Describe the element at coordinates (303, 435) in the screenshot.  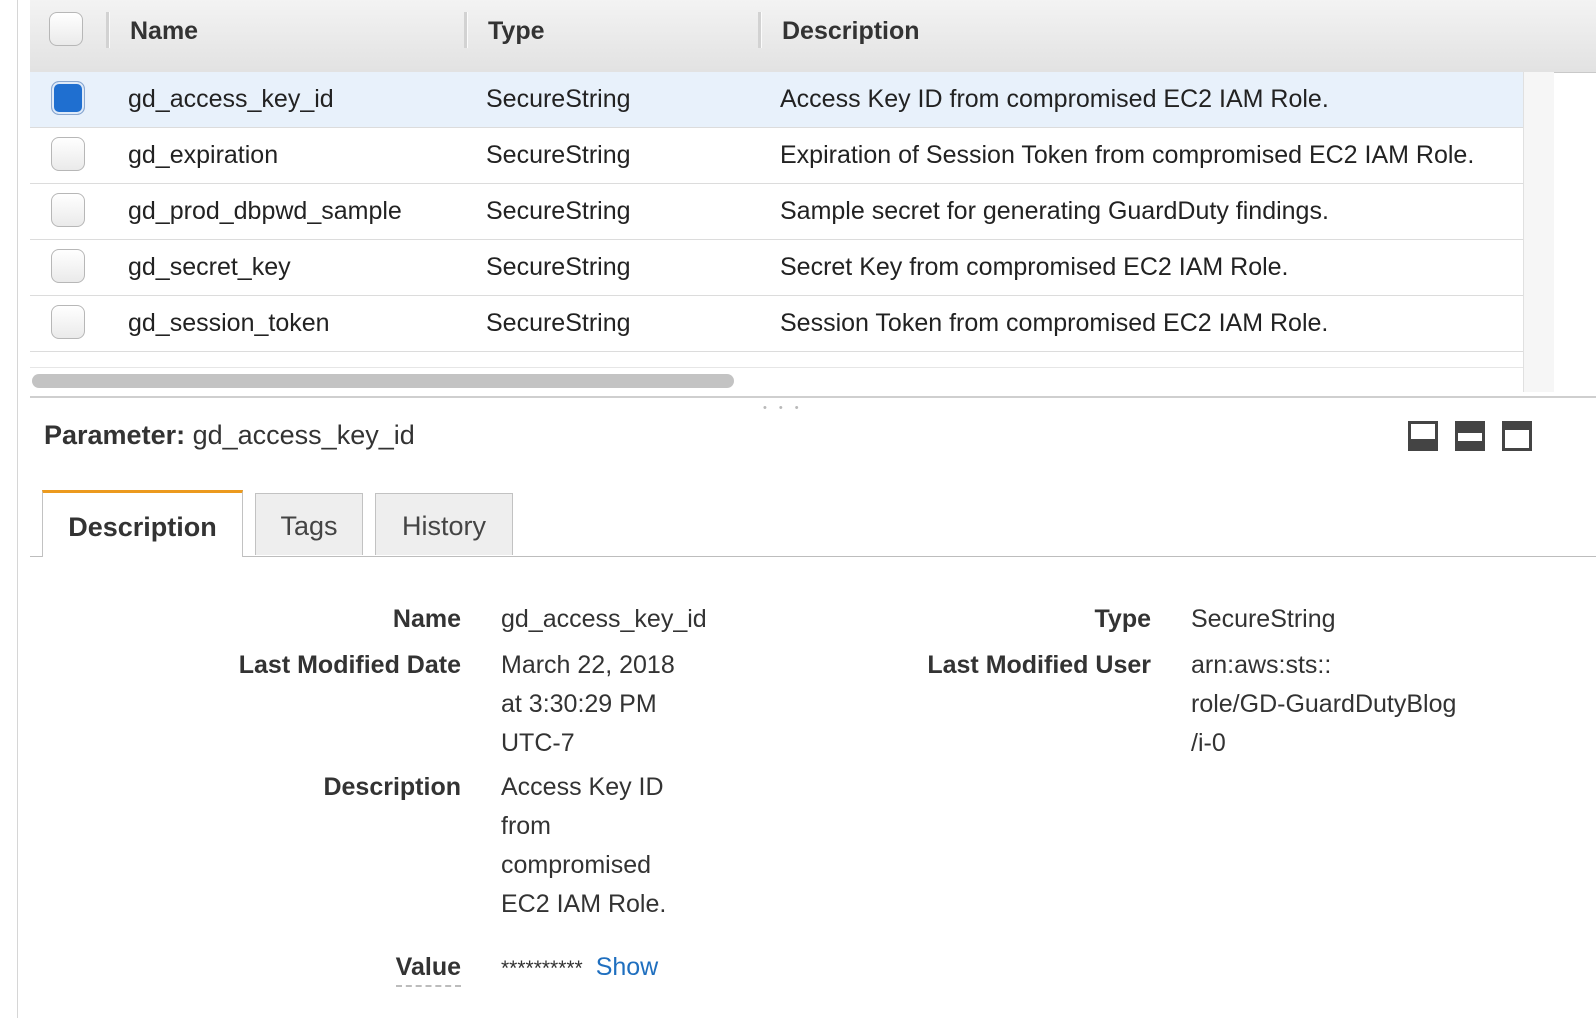
I see `parameter-title-value: gd_access_key_id` at that location.